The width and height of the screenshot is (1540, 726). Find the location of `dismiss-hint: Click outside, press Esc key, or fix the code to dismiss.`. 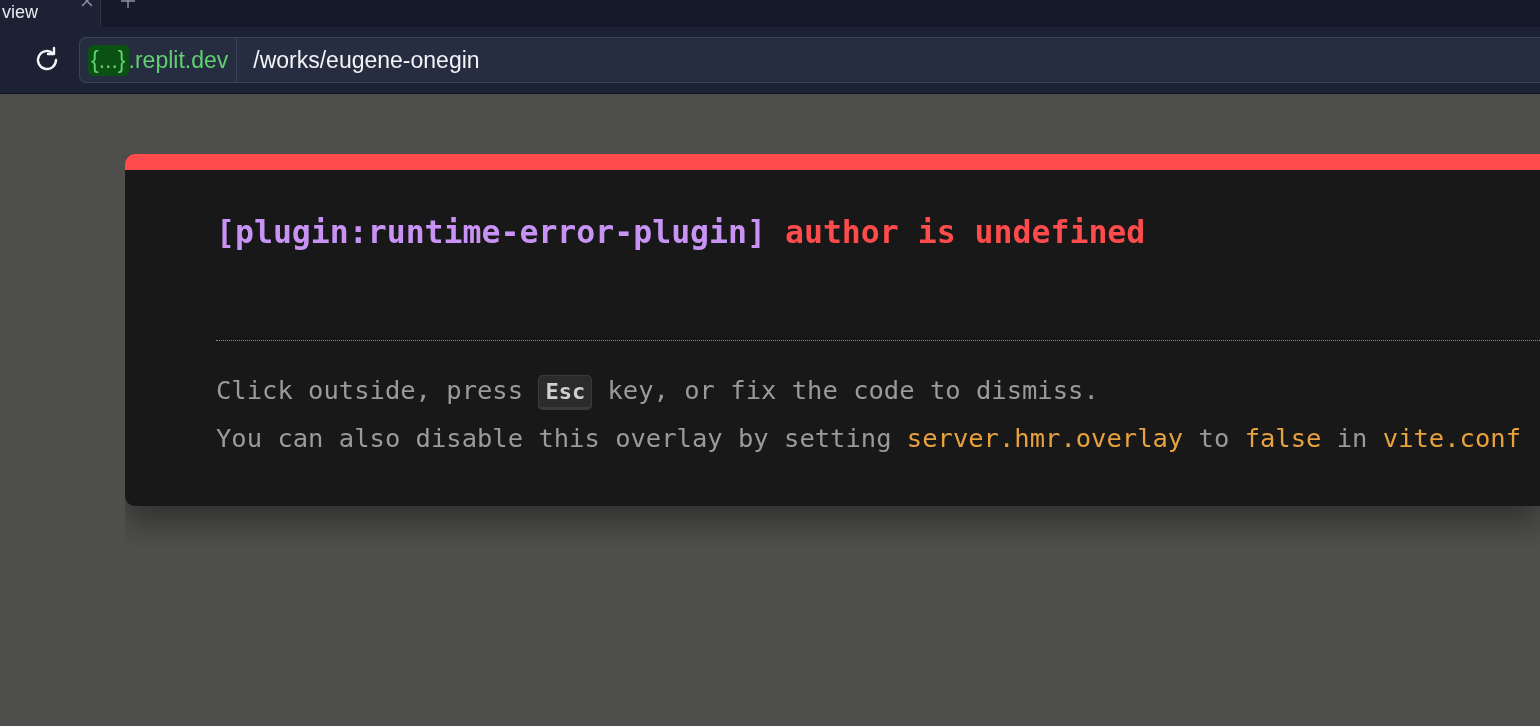

dismiss-hint: Click outside, press Esc key, or fix the code to dismiss. is located at coordinates (878, 391).